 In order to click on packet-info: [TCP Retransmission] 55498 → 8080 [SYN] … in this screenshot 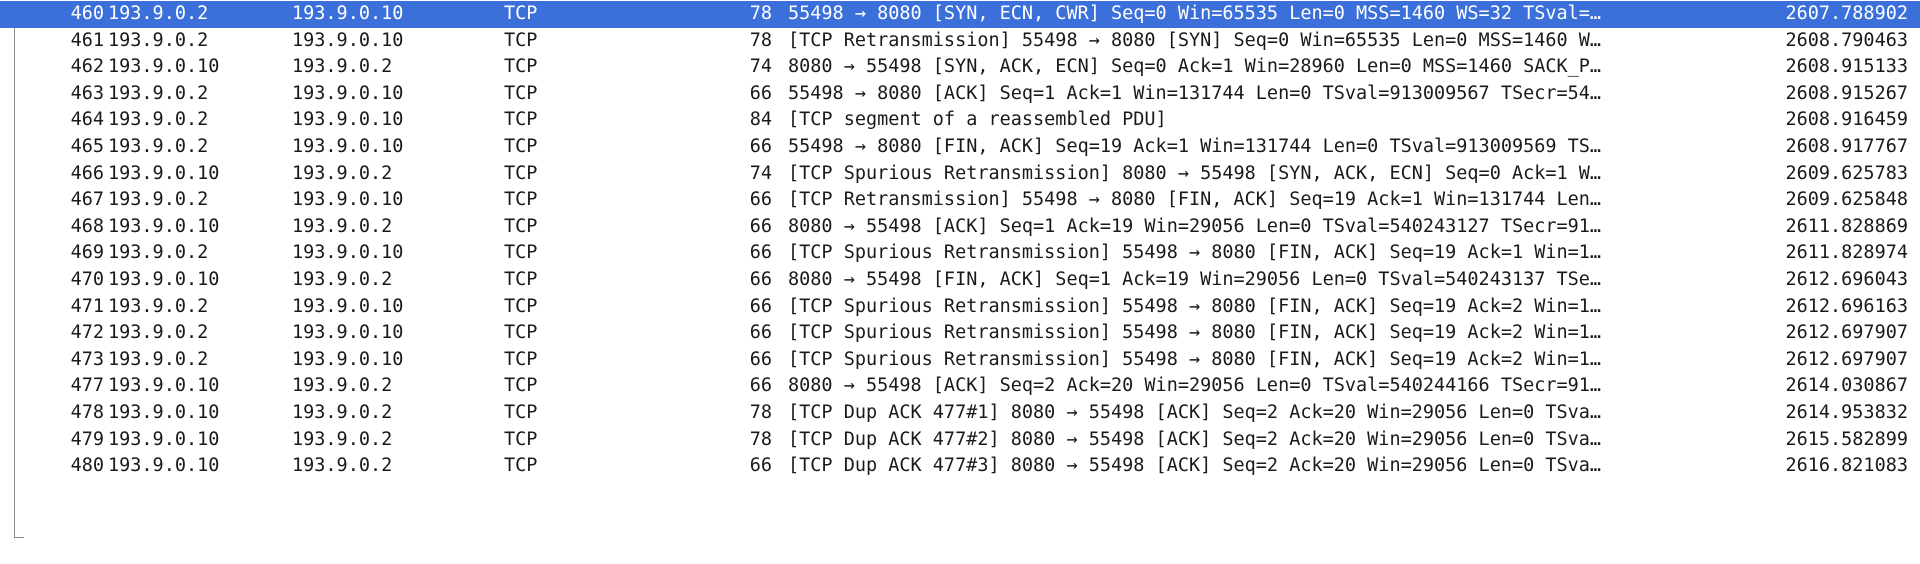, I will do `click(1195, 40)`.